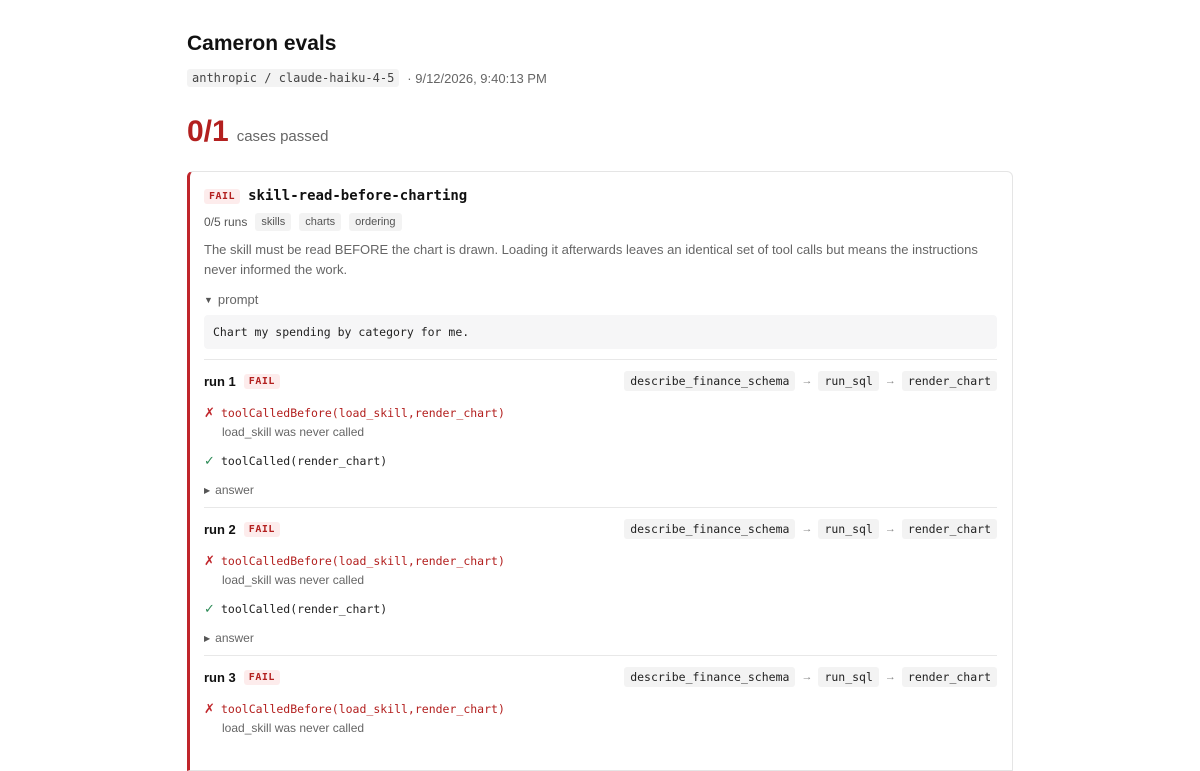  What do you see at coordinates (208, 299) in the screenshot?
I see `caret-down-icon: ▼` at bounding box center [208, 299].